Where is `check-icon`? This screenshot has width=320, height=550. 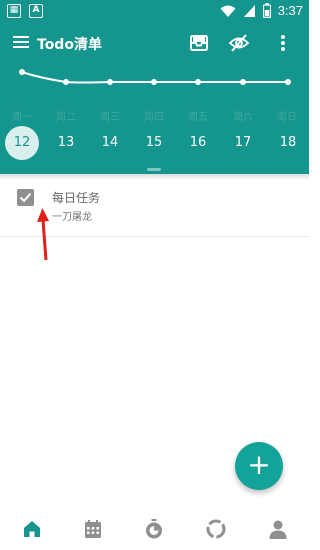
check-icon is located at coordinates (25, 197).